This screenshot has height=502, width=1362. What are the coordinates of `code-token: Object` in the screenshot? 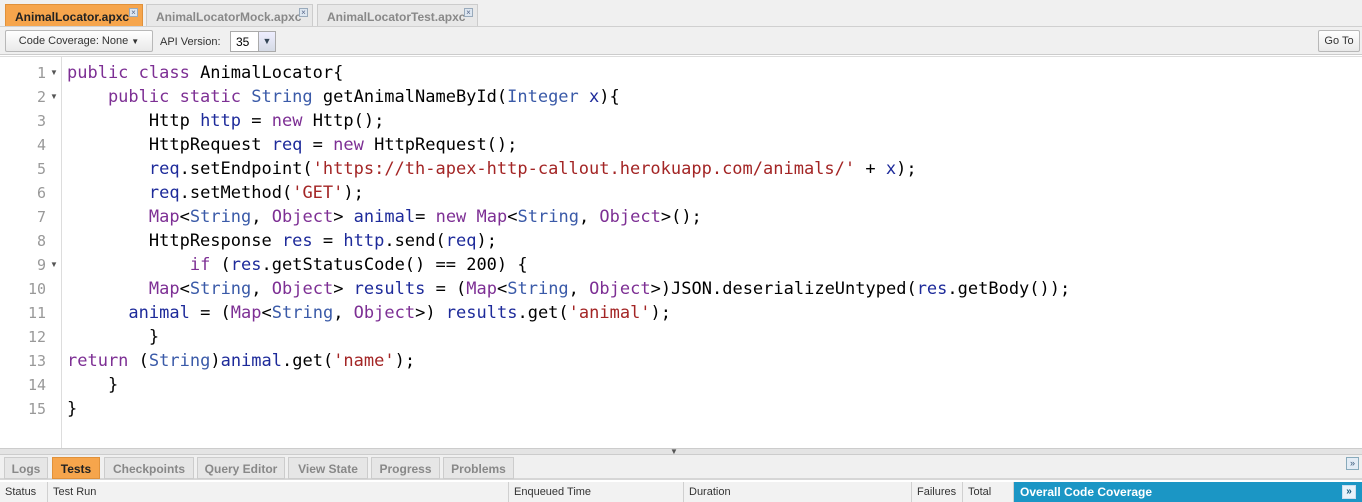 It's located at (620, 289).